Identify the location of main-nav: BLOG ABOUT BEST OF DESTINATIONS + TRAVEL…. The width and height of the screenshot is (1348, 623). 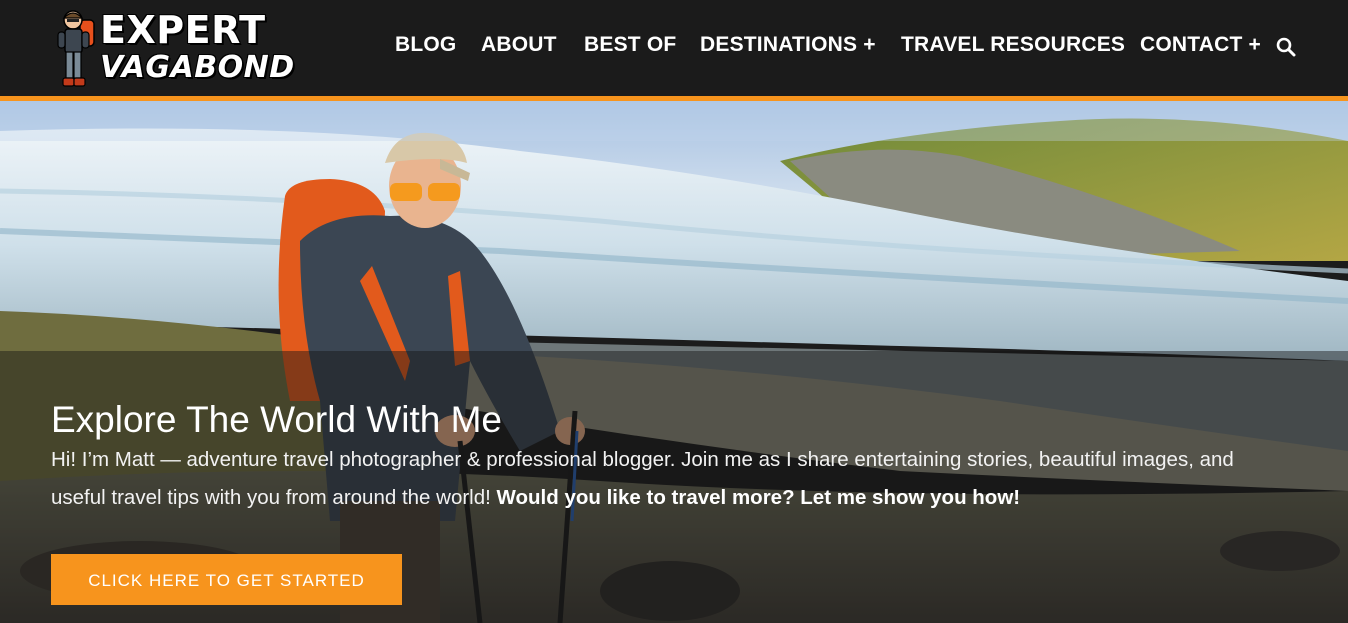
(674, 47).